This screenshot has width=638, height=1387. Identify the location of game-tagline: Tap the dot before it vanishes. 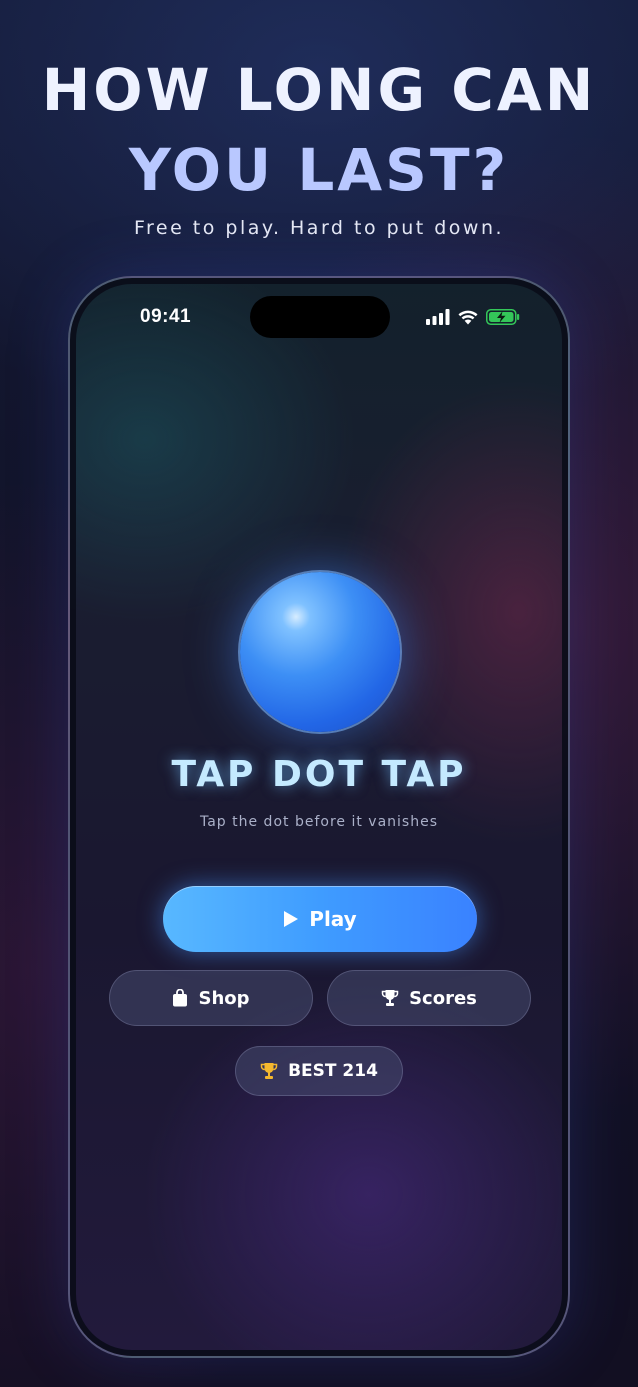
(318, 822).